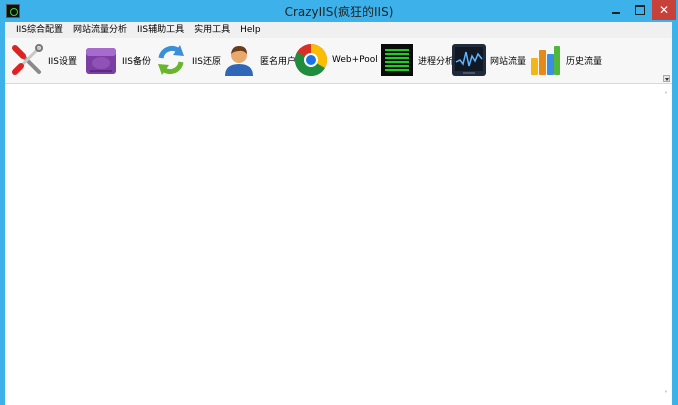  I want to click on site-traffic-label: 网站流量, so click(508, 61).